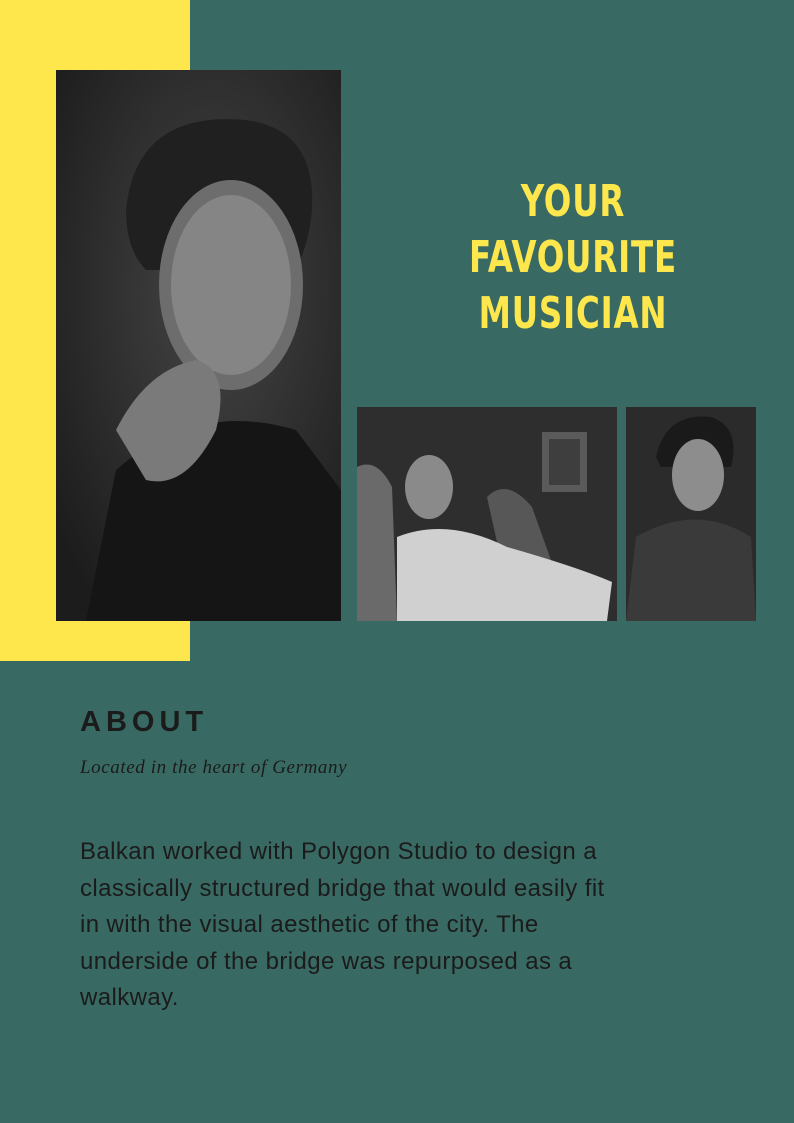 This screenshot has width=794, height=1123. I want to click on musician-in-armchair-image, so click(487, 514).